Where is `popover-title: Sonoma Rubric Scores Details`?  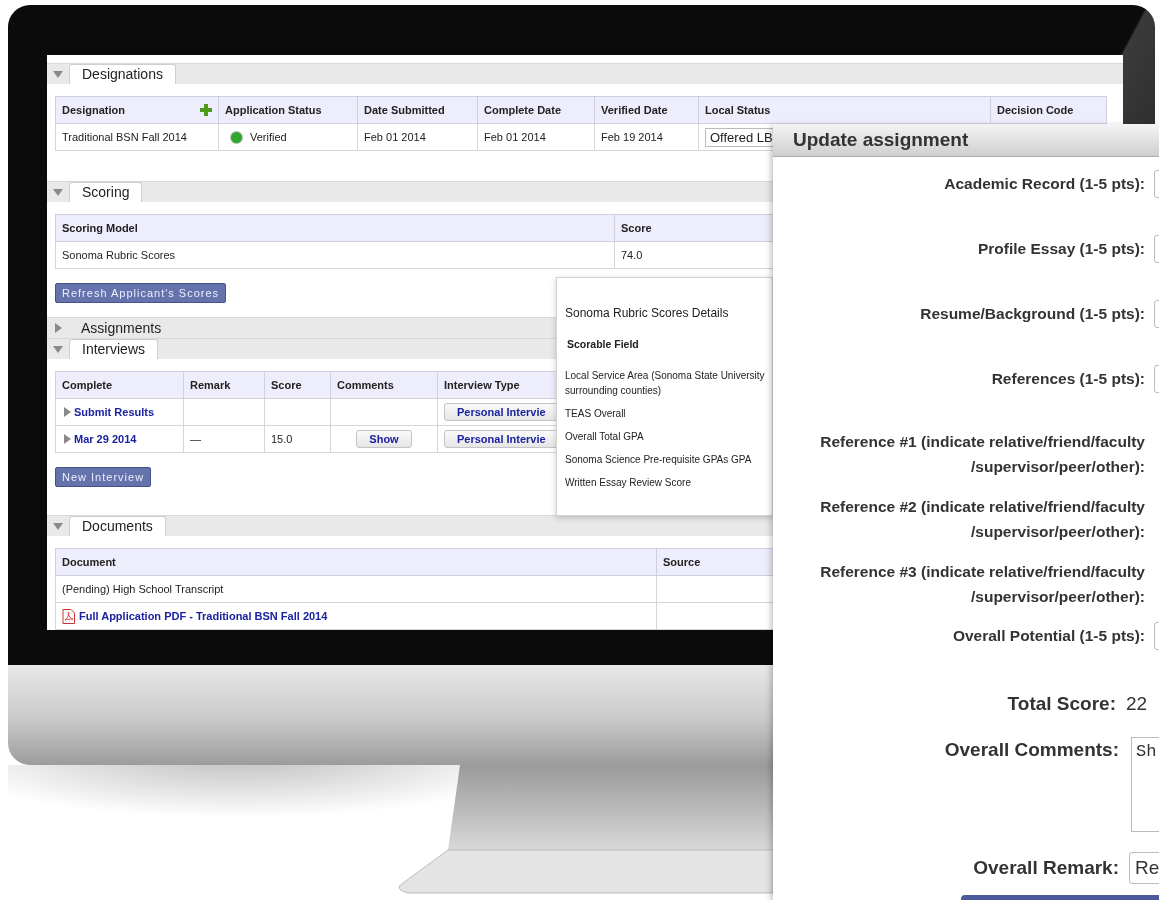 popover-title: Sonoma Rubric Scores Details is located at coordinates (647, 313).